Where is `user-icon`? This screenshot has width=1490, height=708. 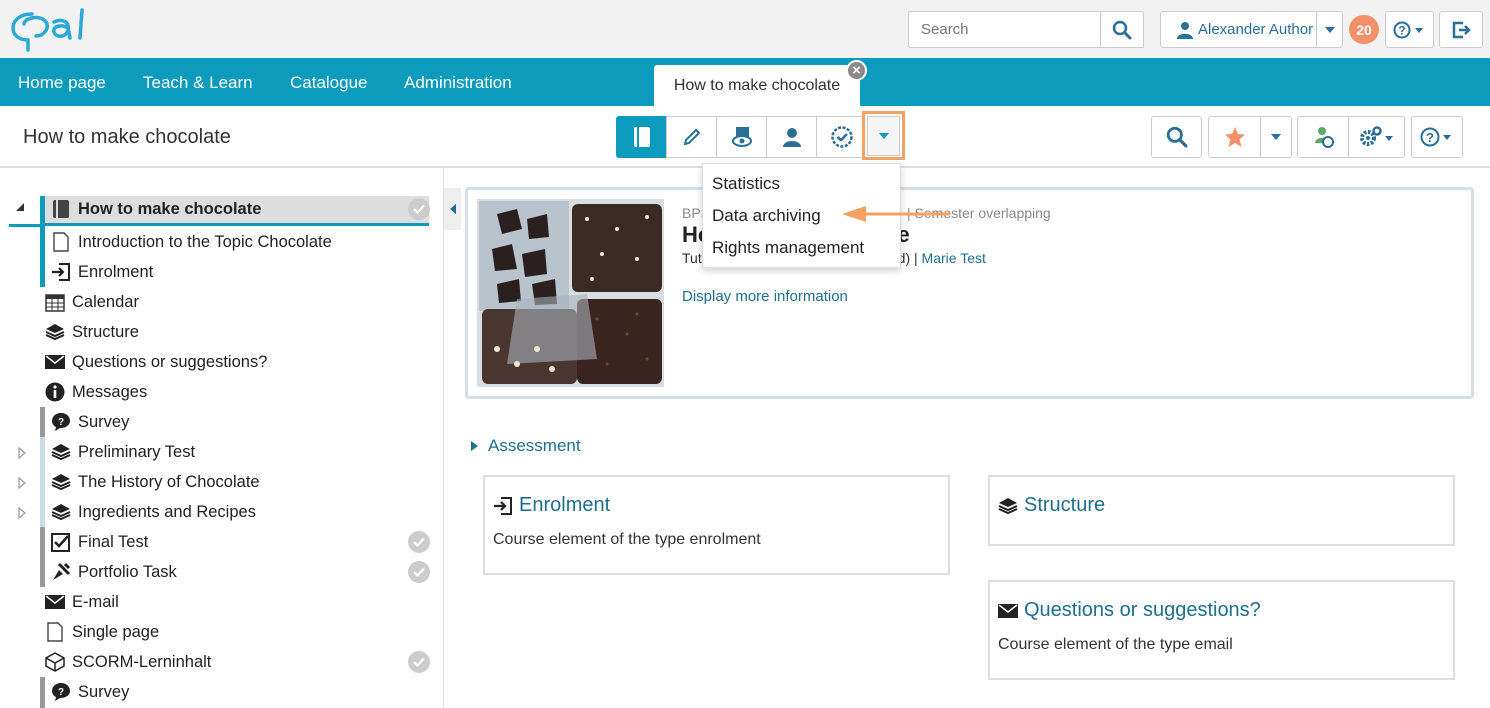 user-icon is located at coordinates (1185, 30).